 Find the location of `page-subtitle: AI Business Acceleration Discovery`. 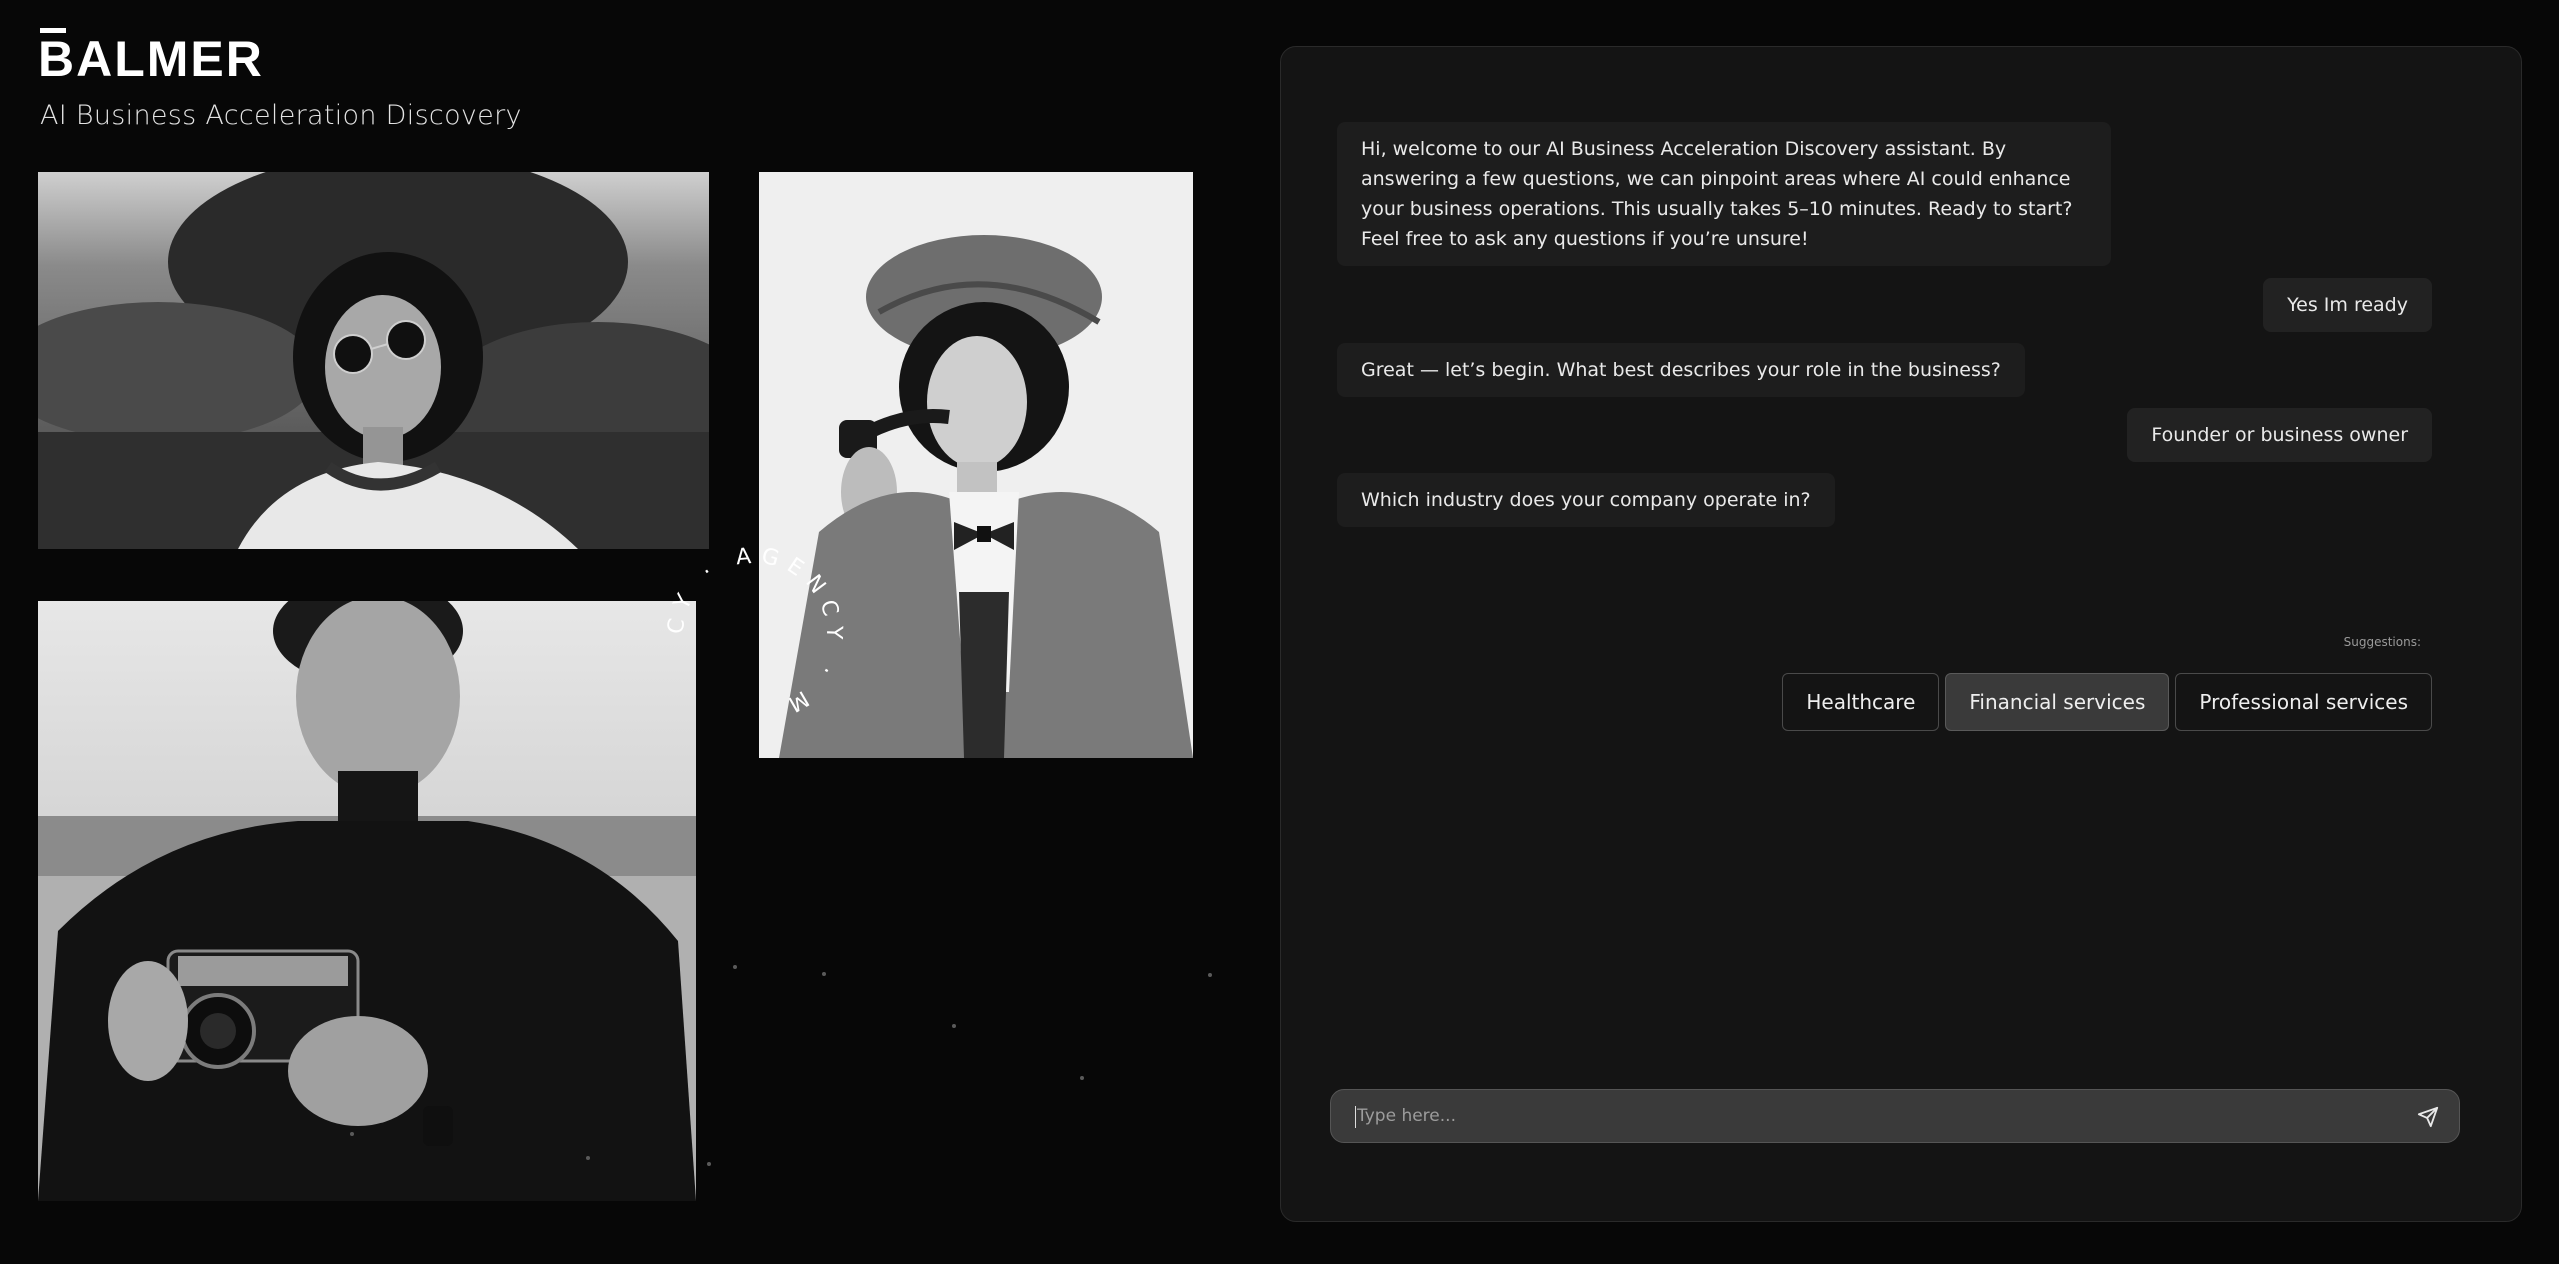

page-subtitle: AI Business Acceleration Discovery is located at coordinates (281, 115).